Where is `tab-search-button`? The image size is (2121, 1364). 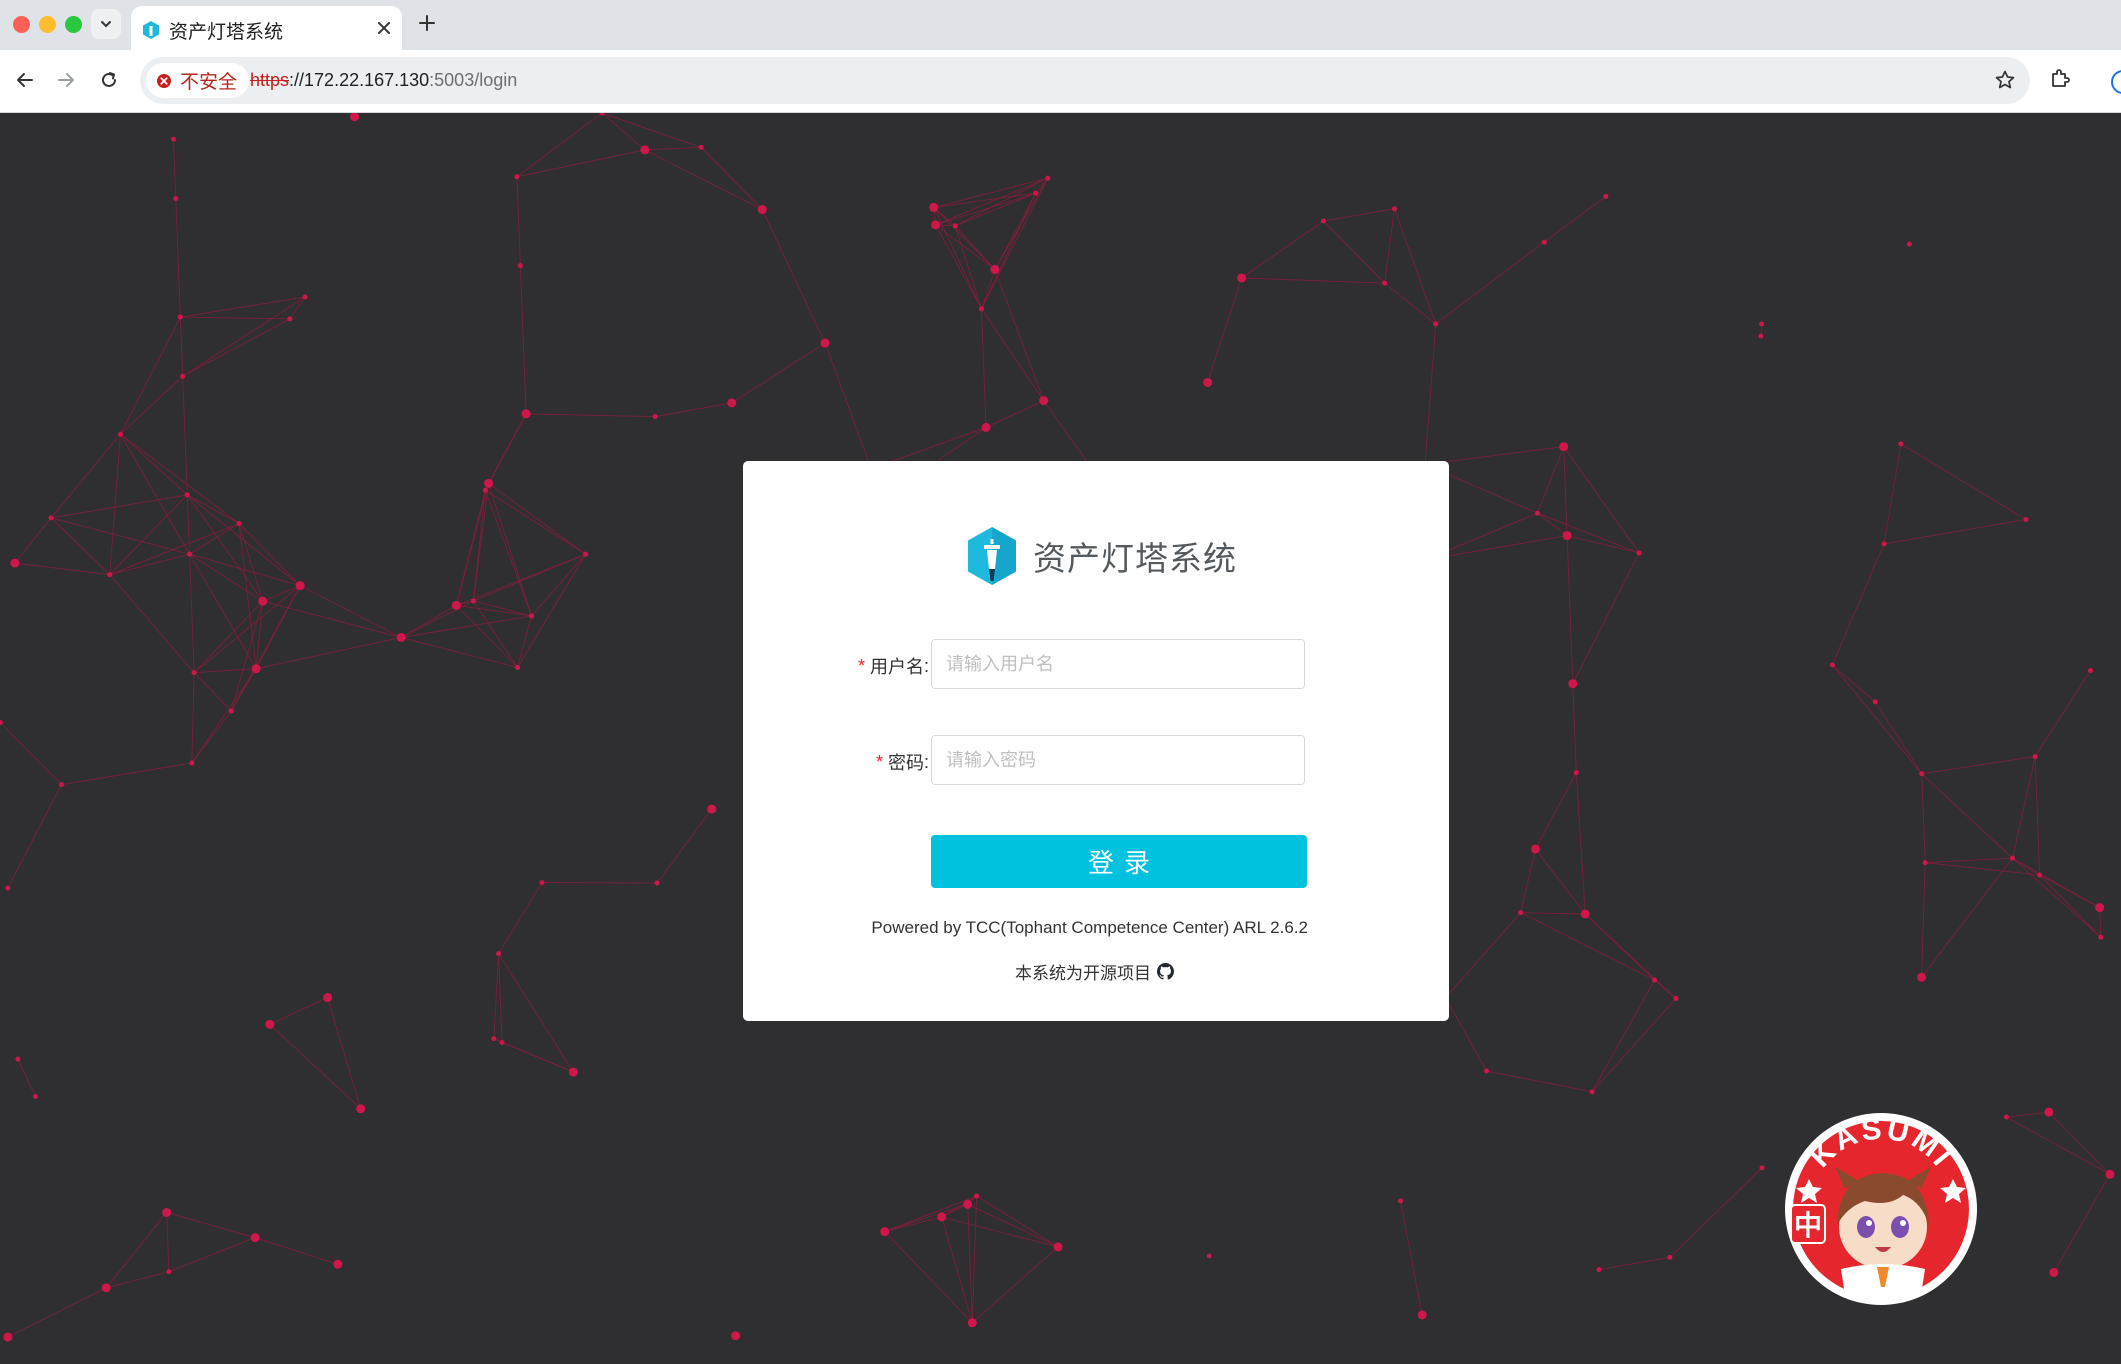
tab-search-button is located at coordinates (106, 24).